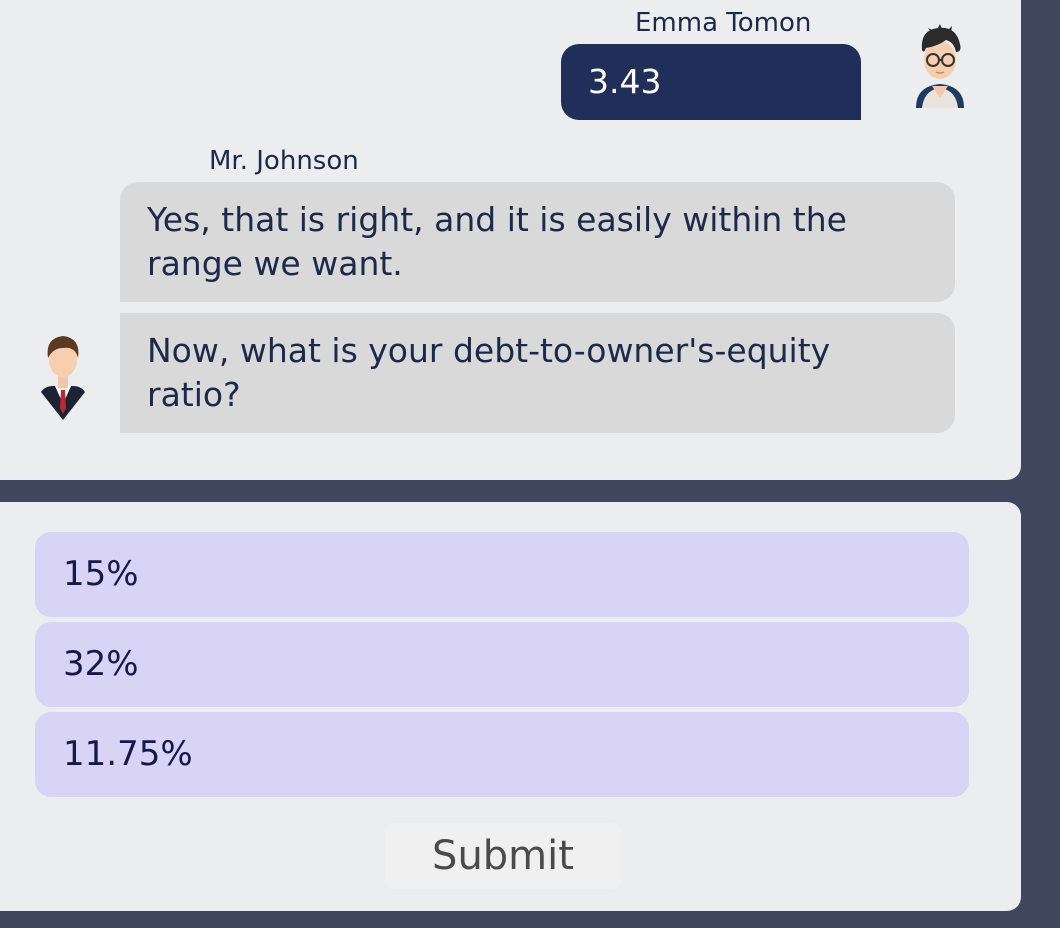 The height and width of the screenshot is (928, 1060). Describe the element at coordinates (63, 378) in the screenshot. I see `businessman-avatar-icon` at that location.